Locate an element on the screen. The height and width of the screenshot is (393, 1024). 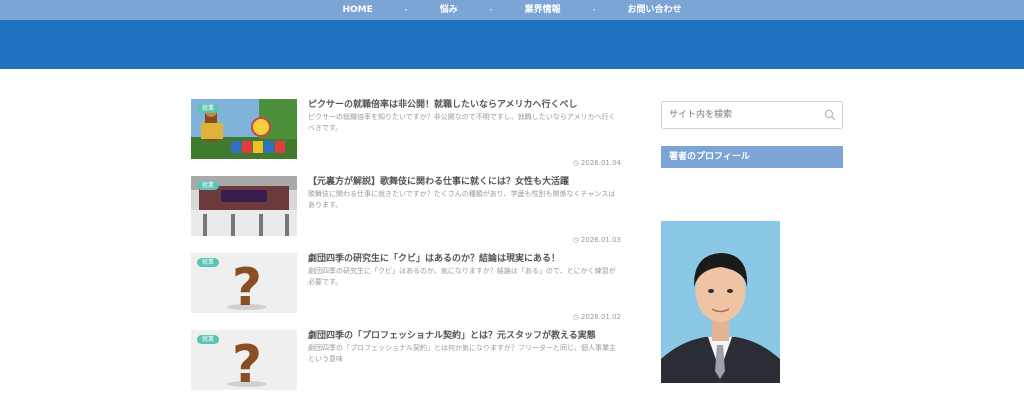
nav-item-worries: 悩み is located at coordinates (449, 10).